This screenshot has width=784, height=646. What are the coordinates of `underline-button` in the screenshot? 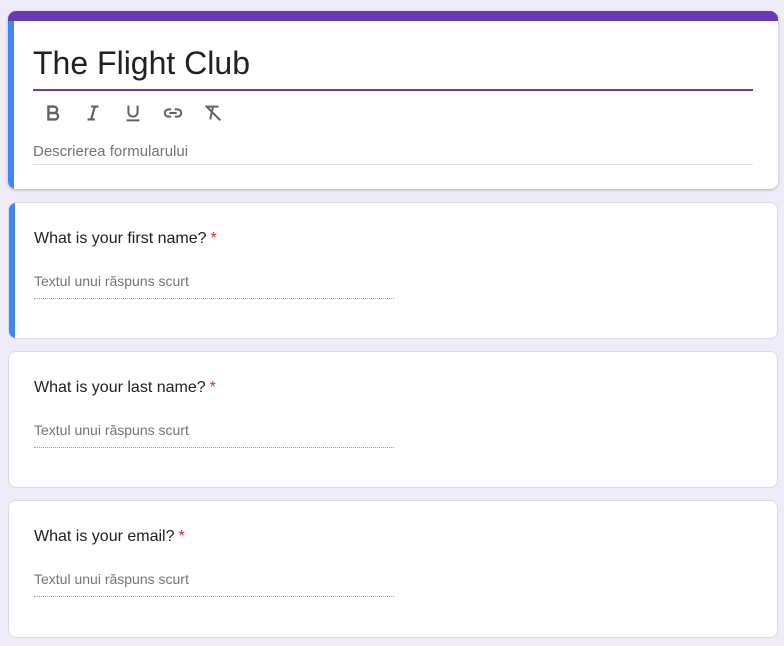 It's located at (133, 113).